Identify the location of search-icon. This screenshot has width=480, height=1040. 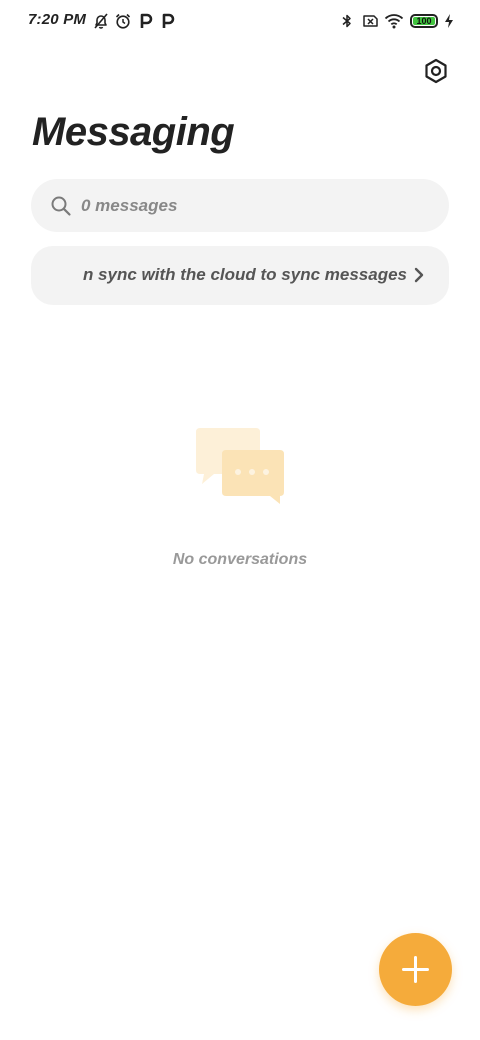
(61, 206).